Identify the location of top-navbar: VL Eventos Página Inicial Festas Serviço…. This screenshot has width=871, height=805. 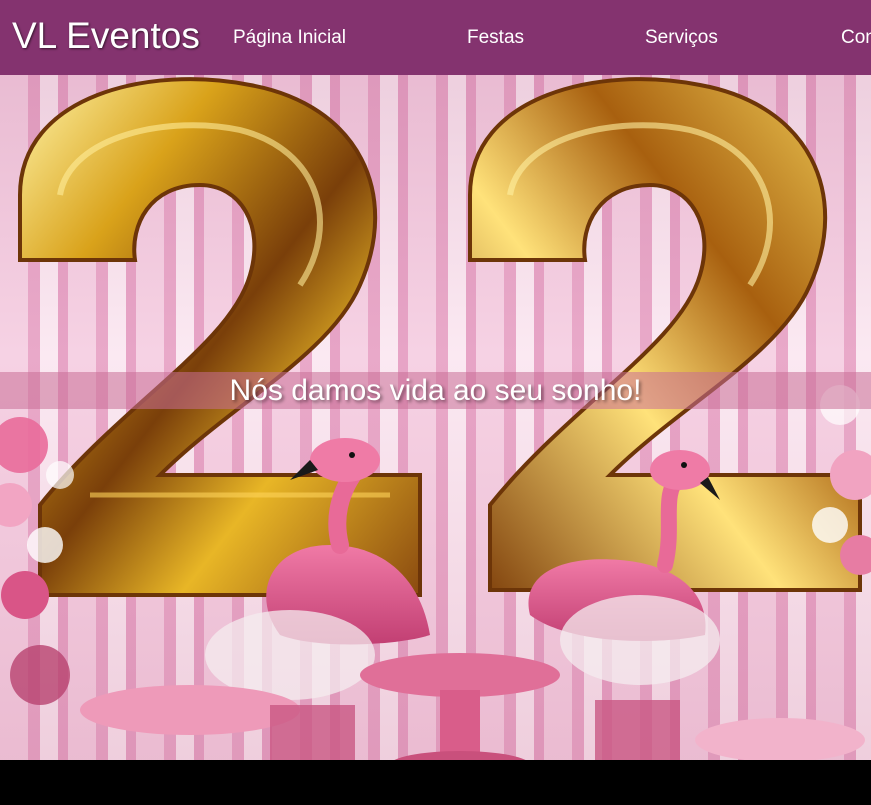
(435, 37).